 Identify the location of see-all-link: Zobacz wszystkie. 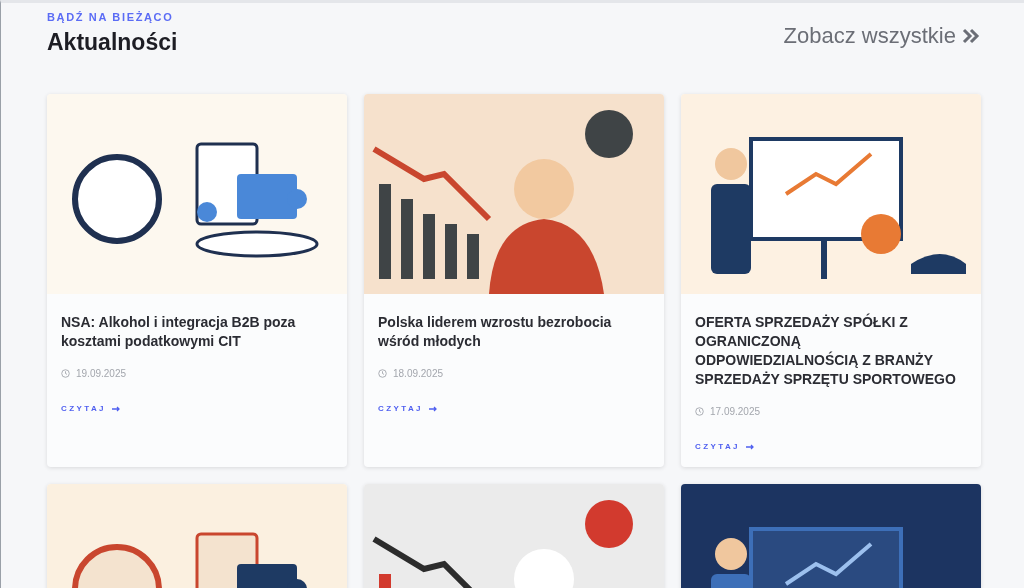
(881, 35).